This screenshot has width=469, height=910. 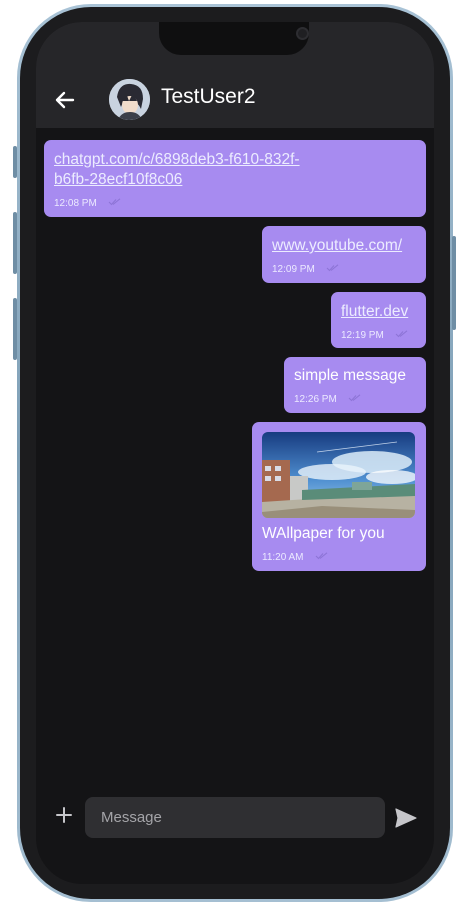 I want to click on message-meta: 11:20 AM, so click(x=339, y=554).